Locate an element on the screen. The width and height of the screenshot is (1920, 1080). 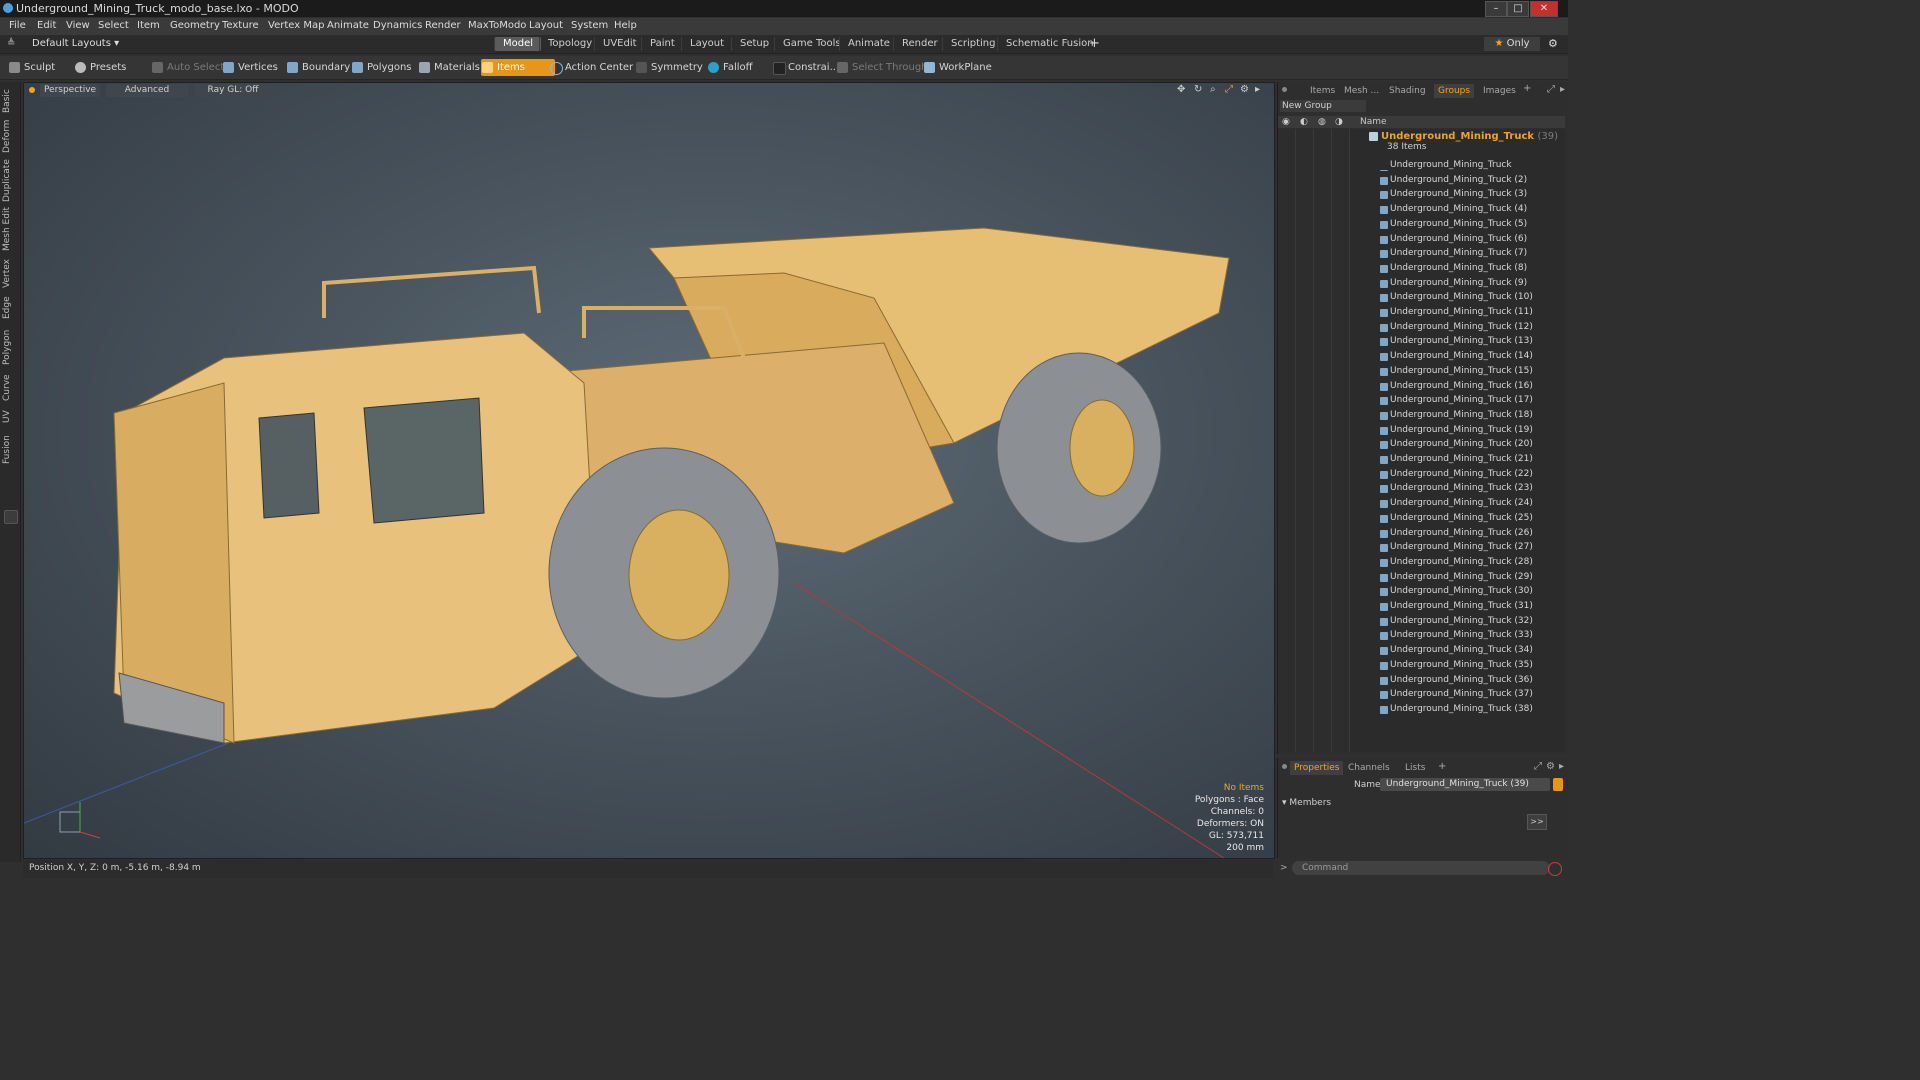
list-item: Underground_Mining_Truck (10) is located at coordinates (1465, 298).